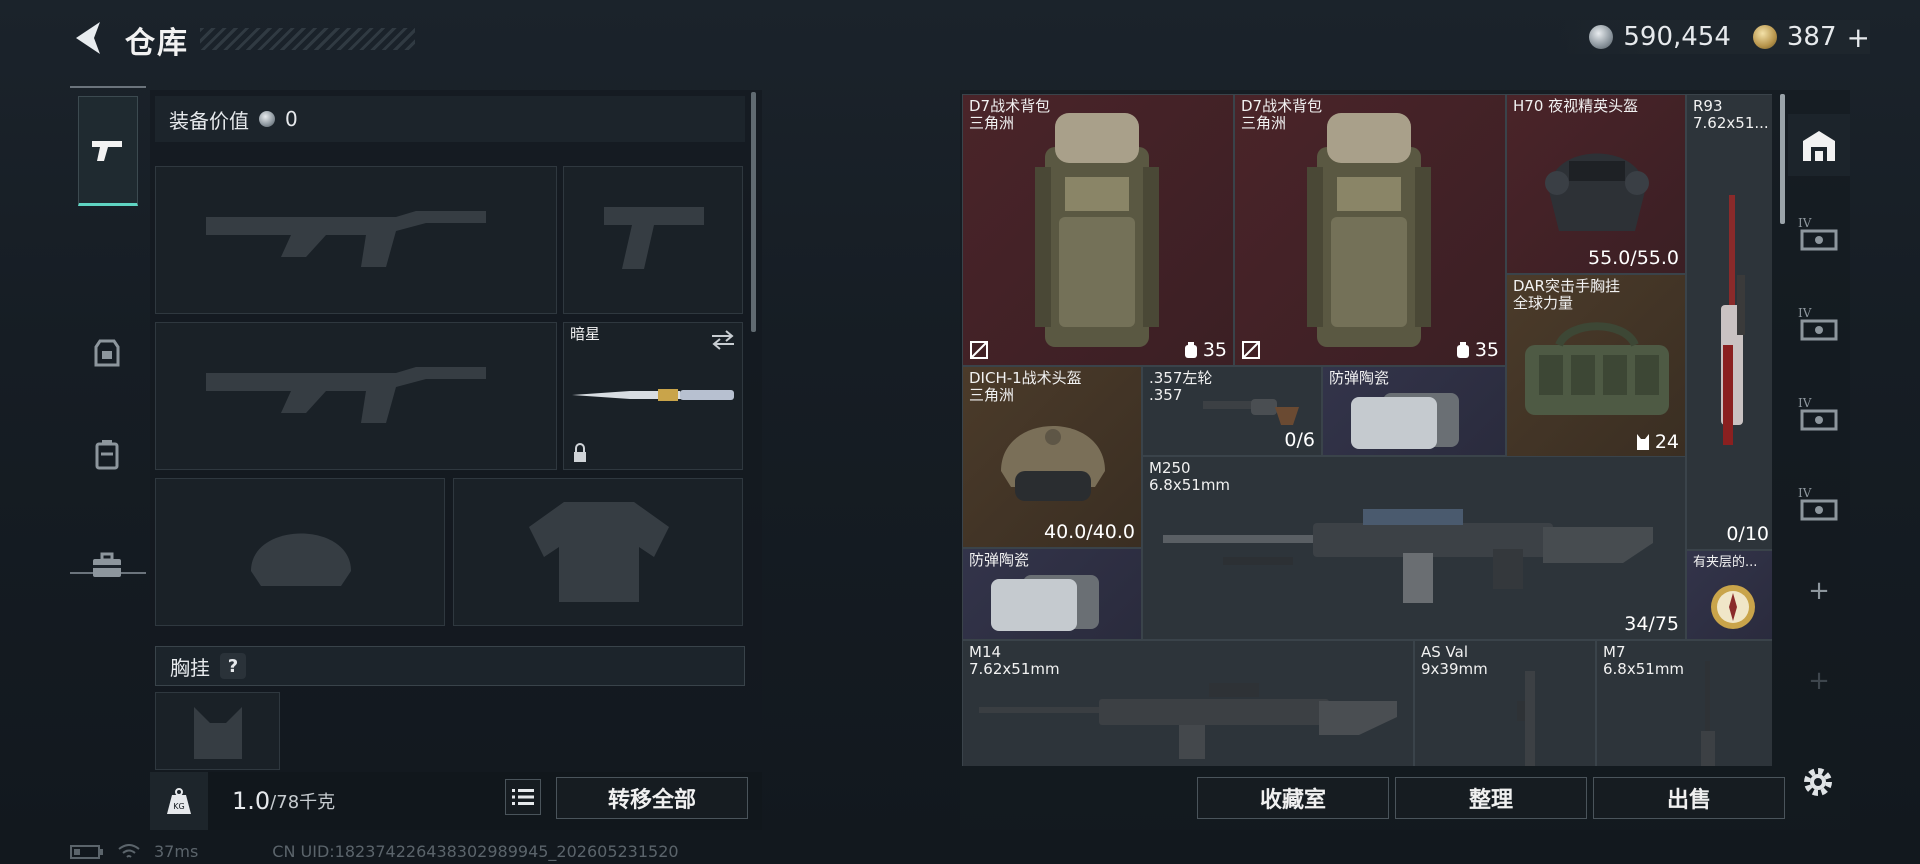 This screenshot has width=1920, height=864. I want to click on sell-button: 出售, so click(1689, 798).